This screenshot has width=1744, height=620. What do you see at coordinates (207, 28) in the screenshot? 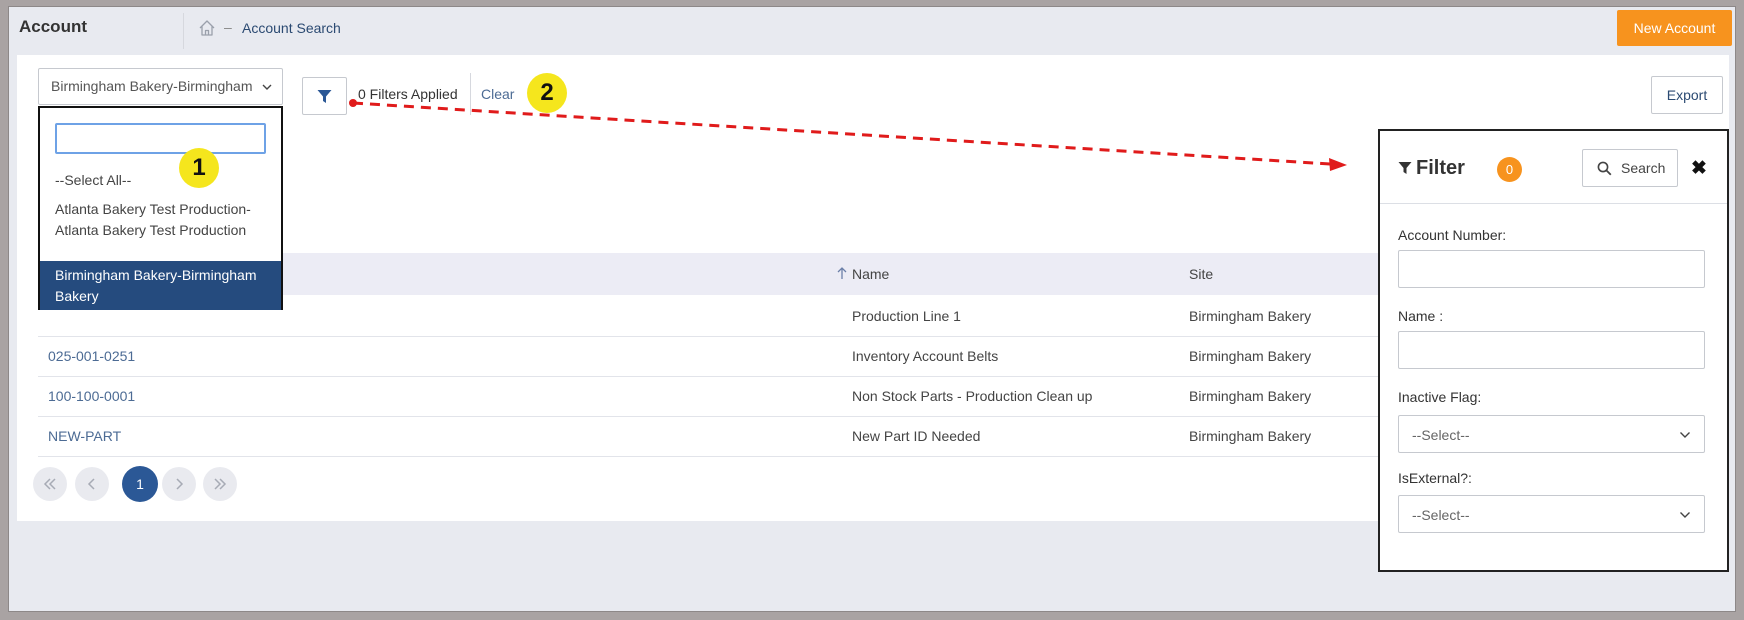
I see `home-icon` at bounding box center [207, 28].